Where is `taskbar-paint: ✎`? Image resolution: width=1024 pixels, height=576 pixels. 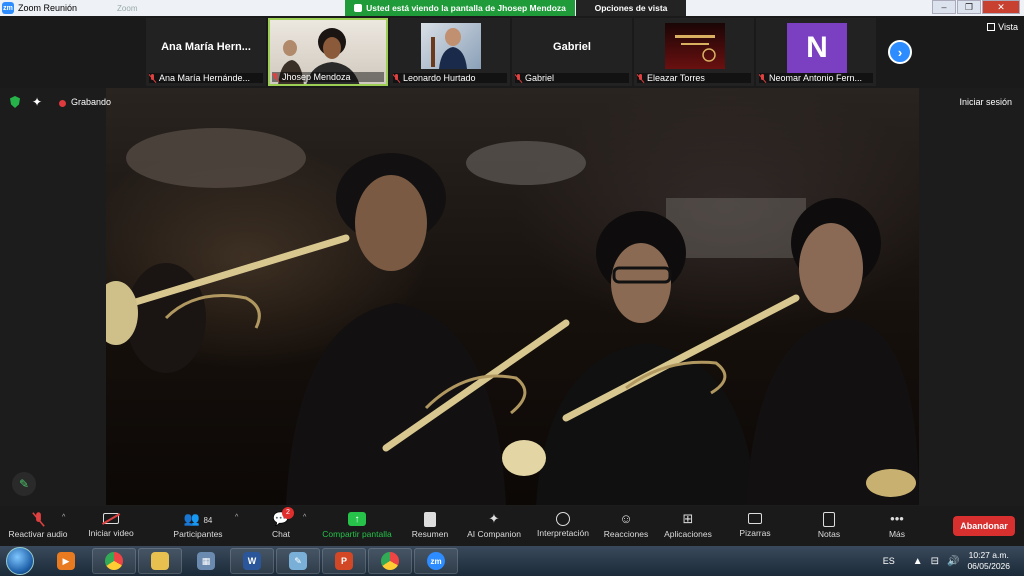
taskbar-paint: ✎ is located at coordinates (298, 561).